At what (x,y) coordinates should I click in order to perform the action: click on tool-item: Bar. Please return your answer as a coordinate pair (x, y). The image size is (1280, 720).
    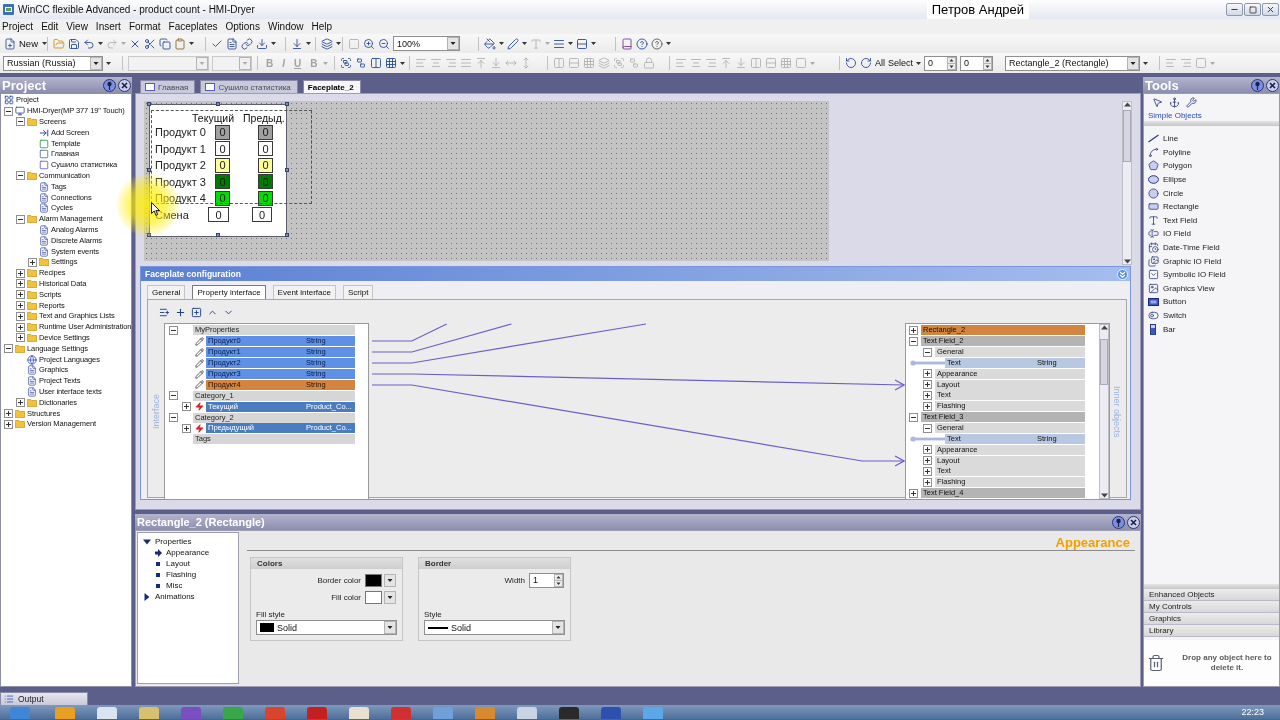
    Looking at the image, I should click on (1211, 329).